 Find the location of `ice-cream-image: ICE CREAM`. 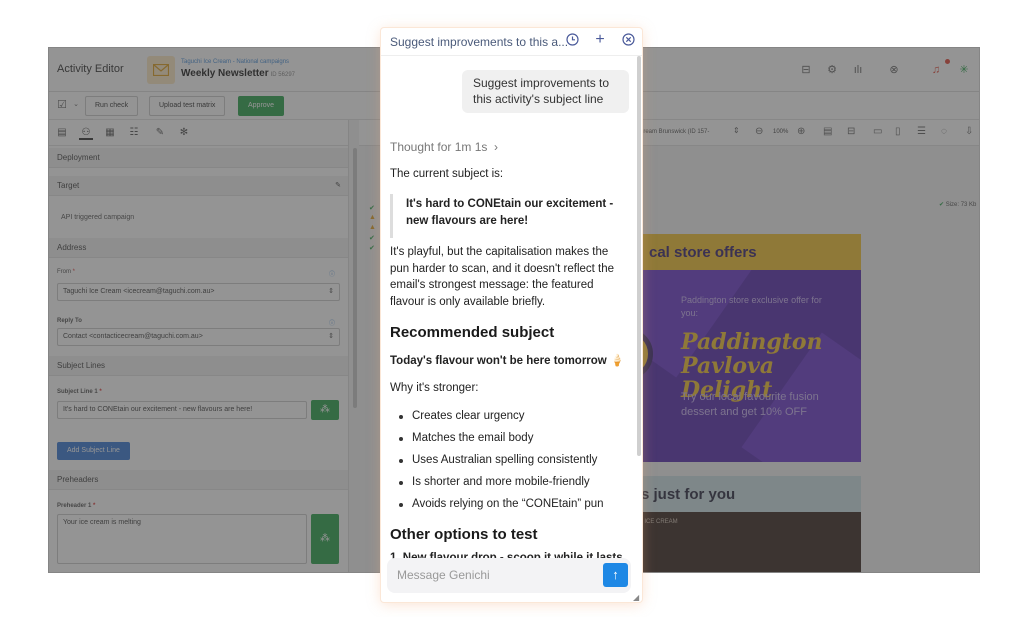

ice-cream-image: ICE CREAM is located at coordinates (745, 542).